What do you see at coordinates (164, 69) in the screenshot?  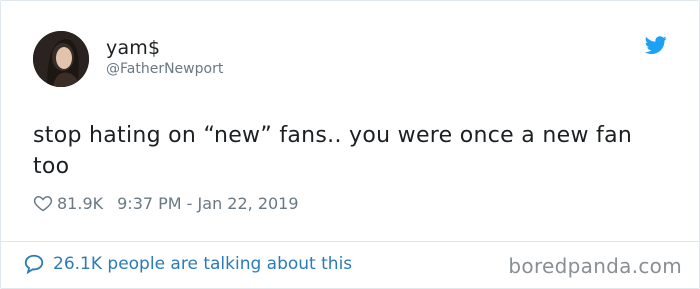 I see `author-handle: @FatherNewport` at bounding box center [164, 69].